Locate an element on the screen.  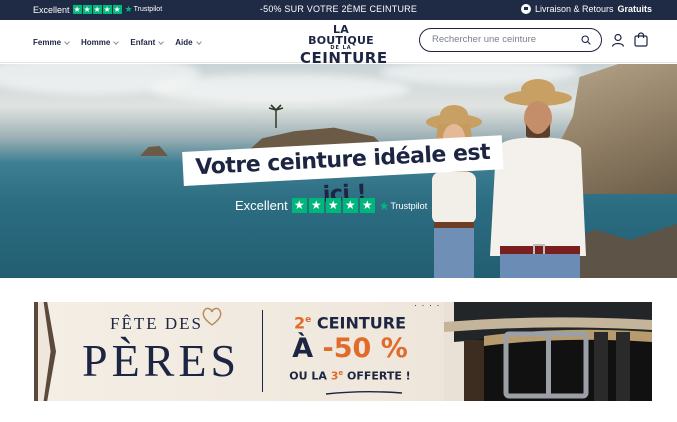
nav-item-homme: Homme is located at coordinates (100, 42).